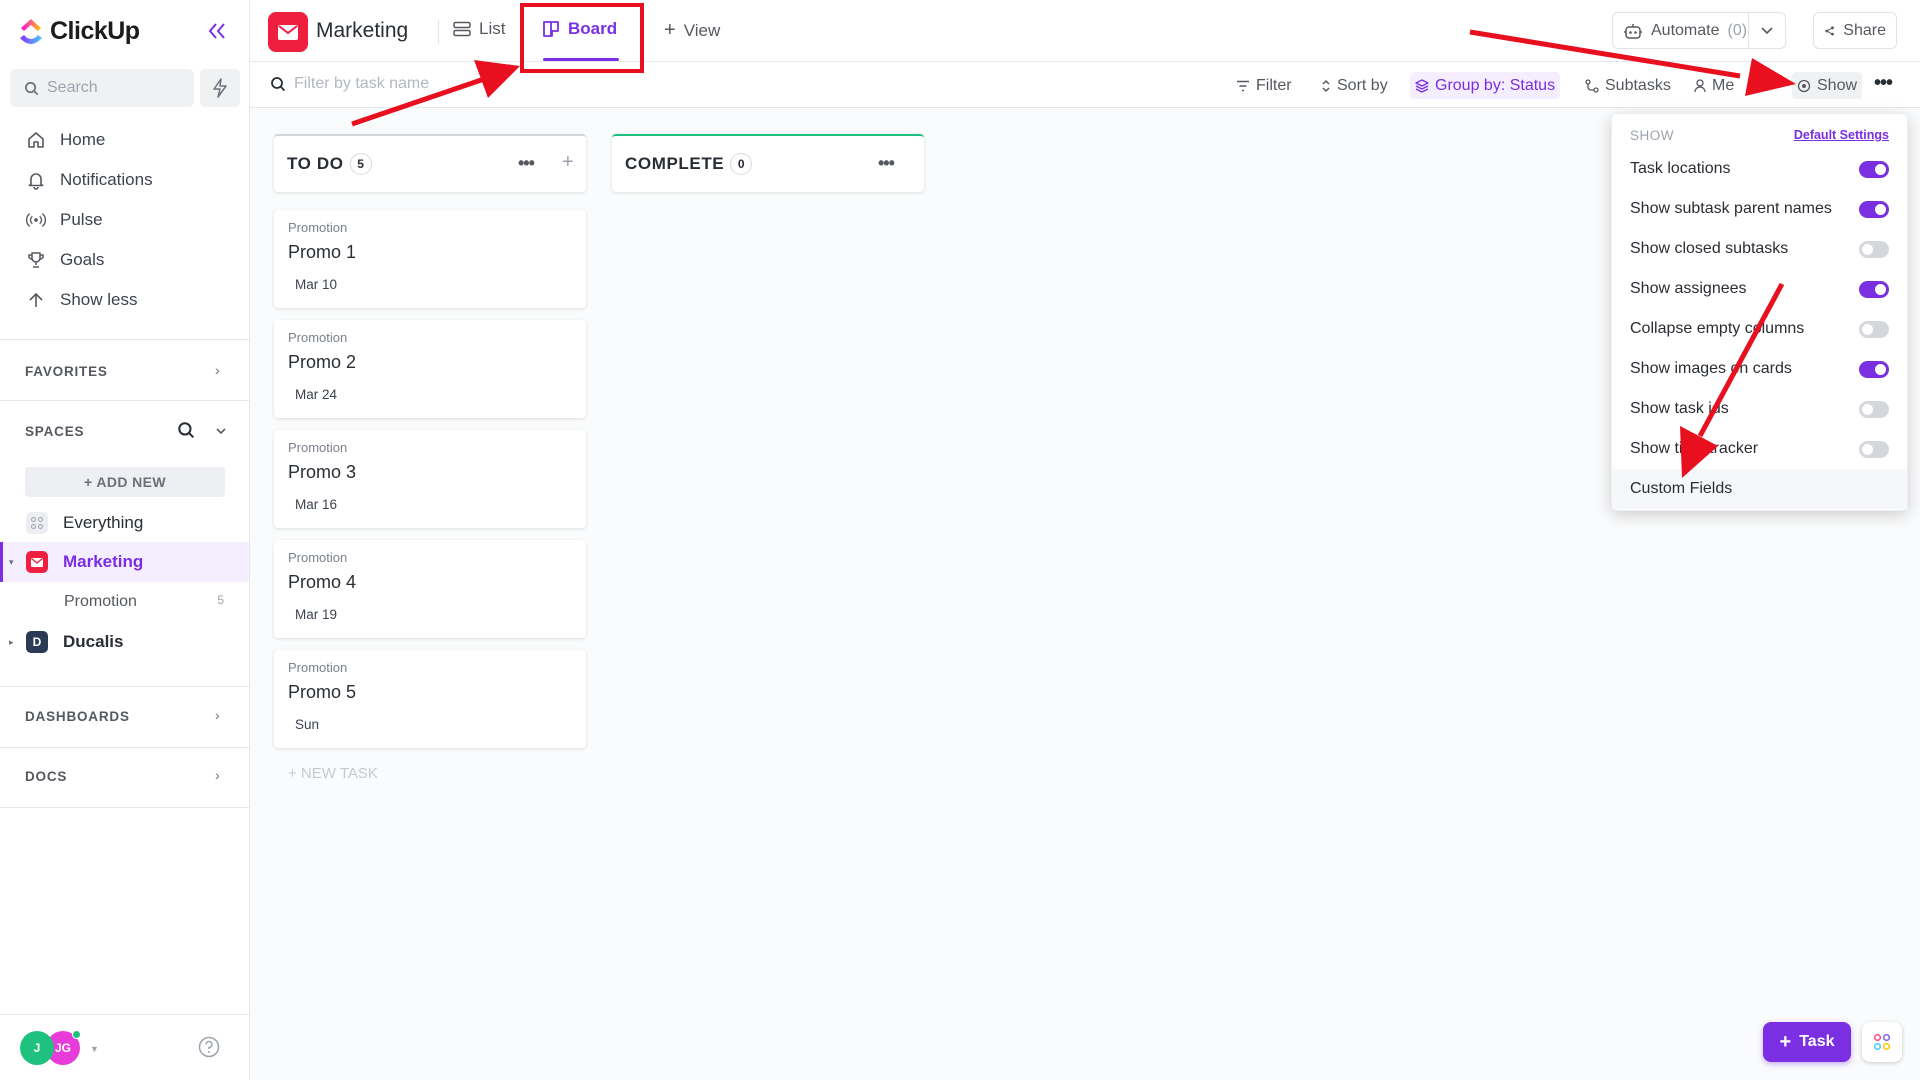  I want to click on clickup-logo: ClickUp, so click(79, 31).